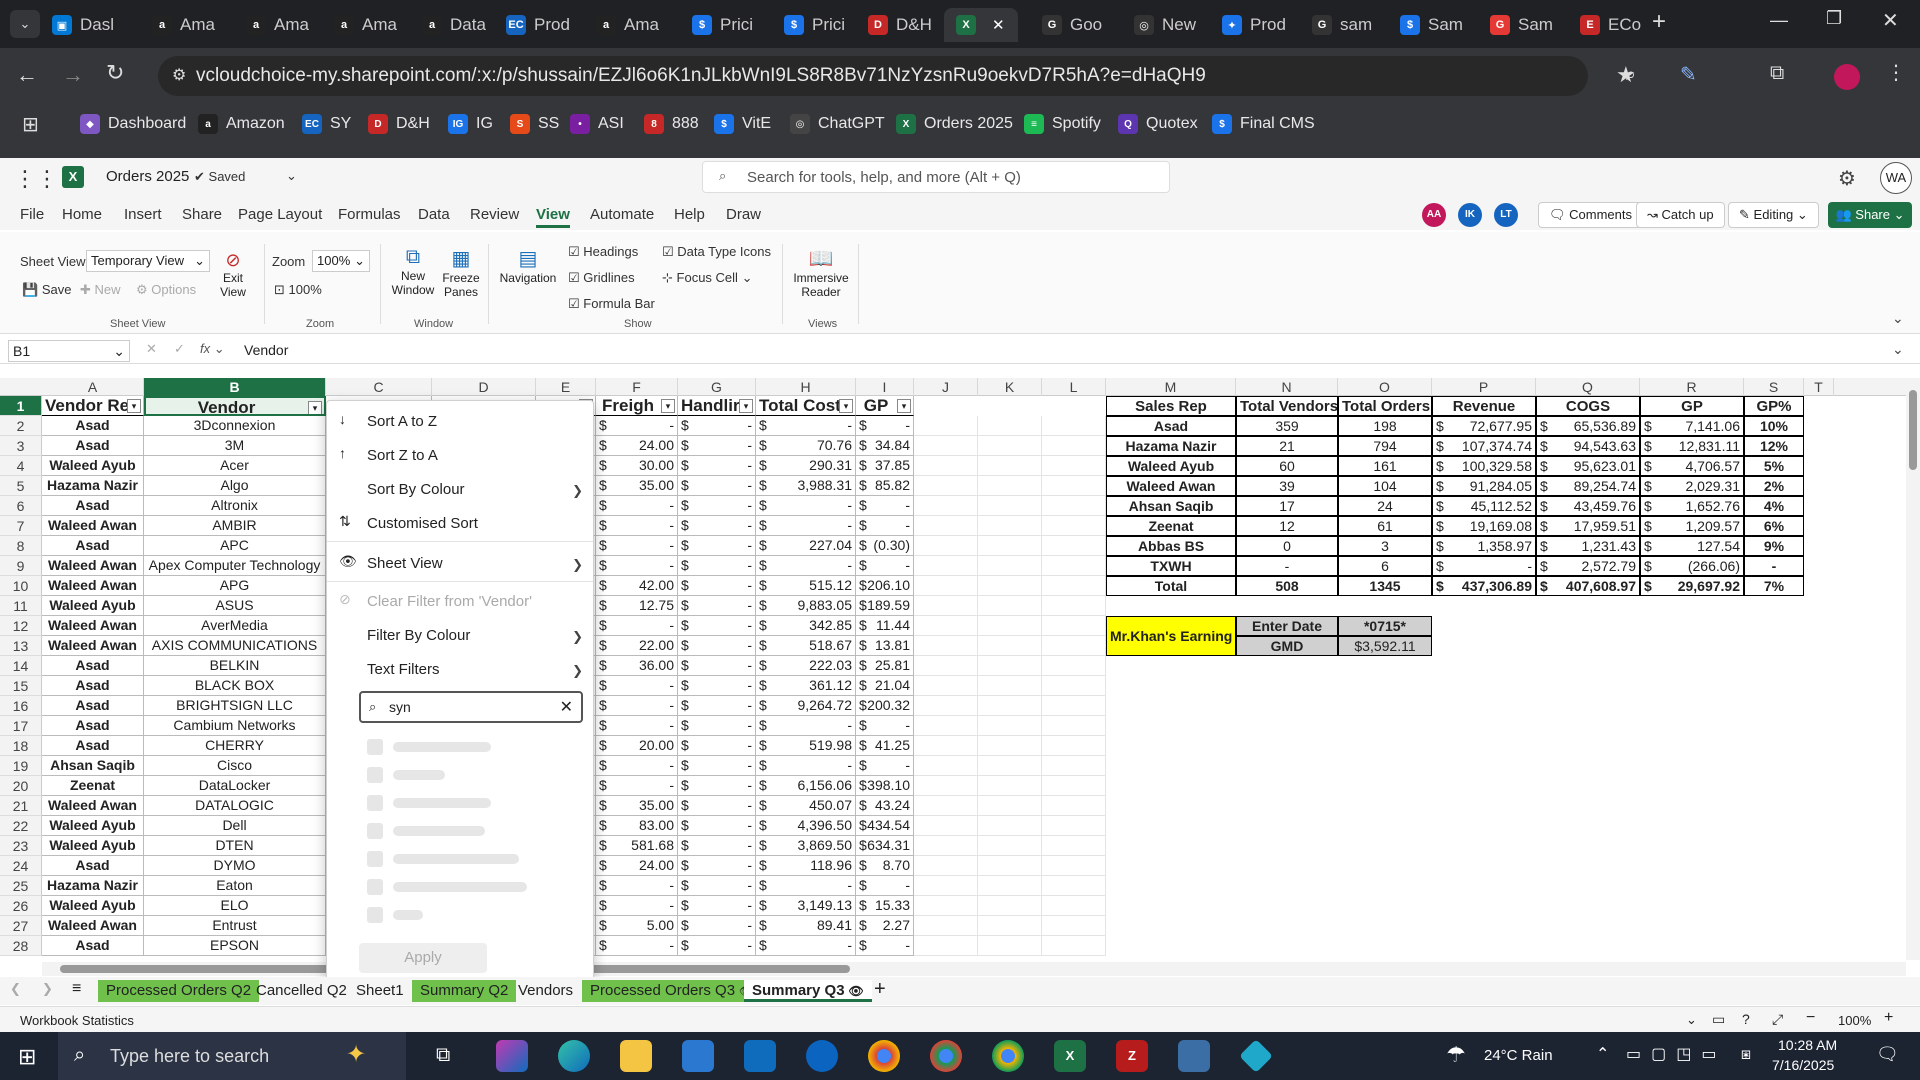 This screenshot has width=1920, height=1080. Describe the element at coordinates (46, 290) in the screenshot. I see `sheet-view-save-button: 💾 Save` at that location.